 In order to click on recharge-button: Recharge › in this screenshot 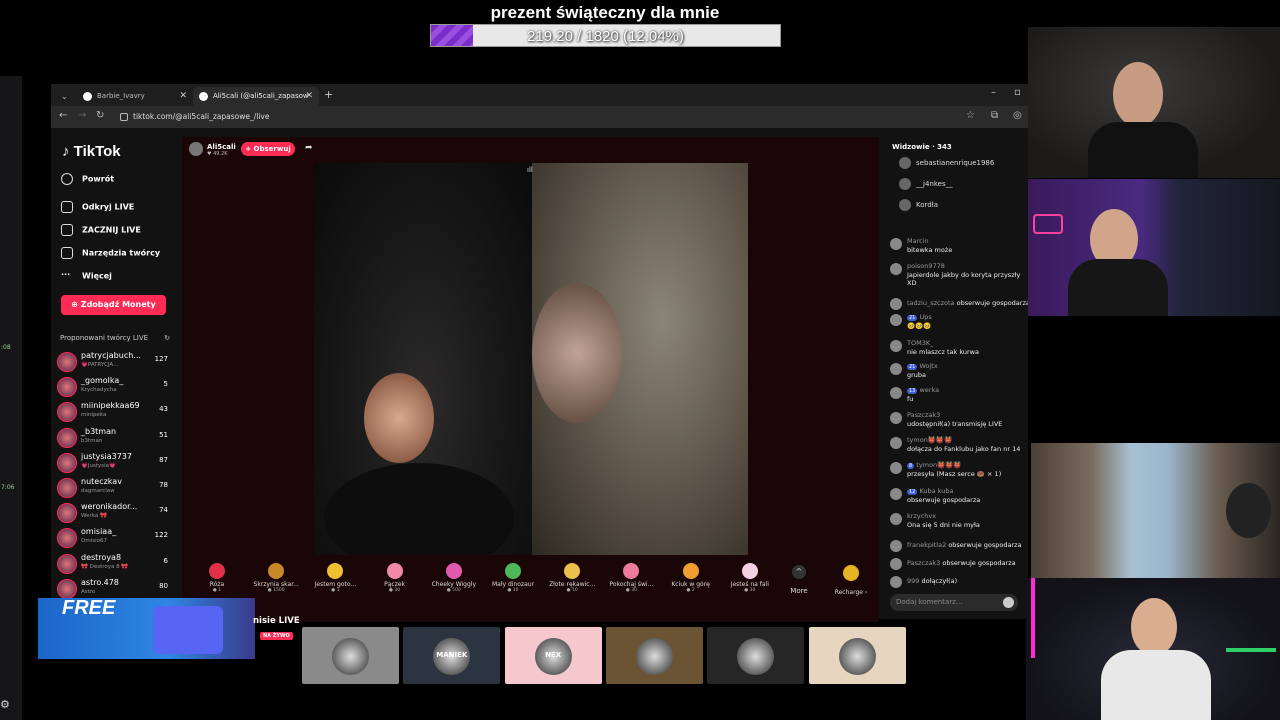, I will do `click(851, 580)`.